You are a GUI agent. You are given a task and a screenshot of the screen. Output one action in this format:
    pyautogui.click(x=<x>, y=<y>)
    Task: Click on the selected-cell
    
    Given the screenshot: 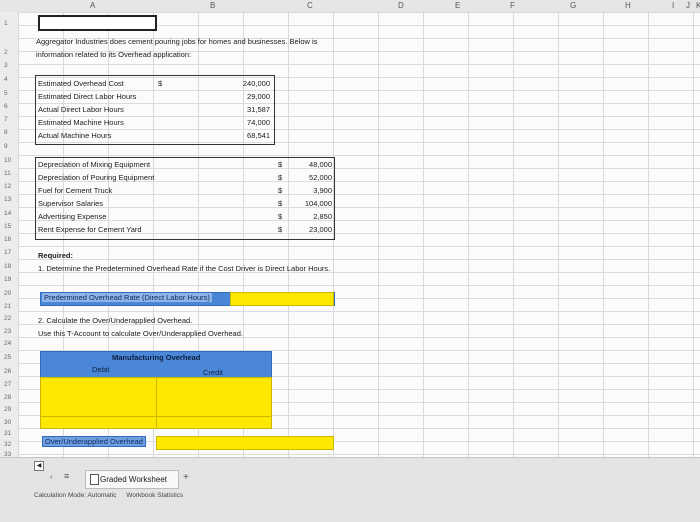 What is the action you would take?
    pyautogui.click(x=97, y=23)
    